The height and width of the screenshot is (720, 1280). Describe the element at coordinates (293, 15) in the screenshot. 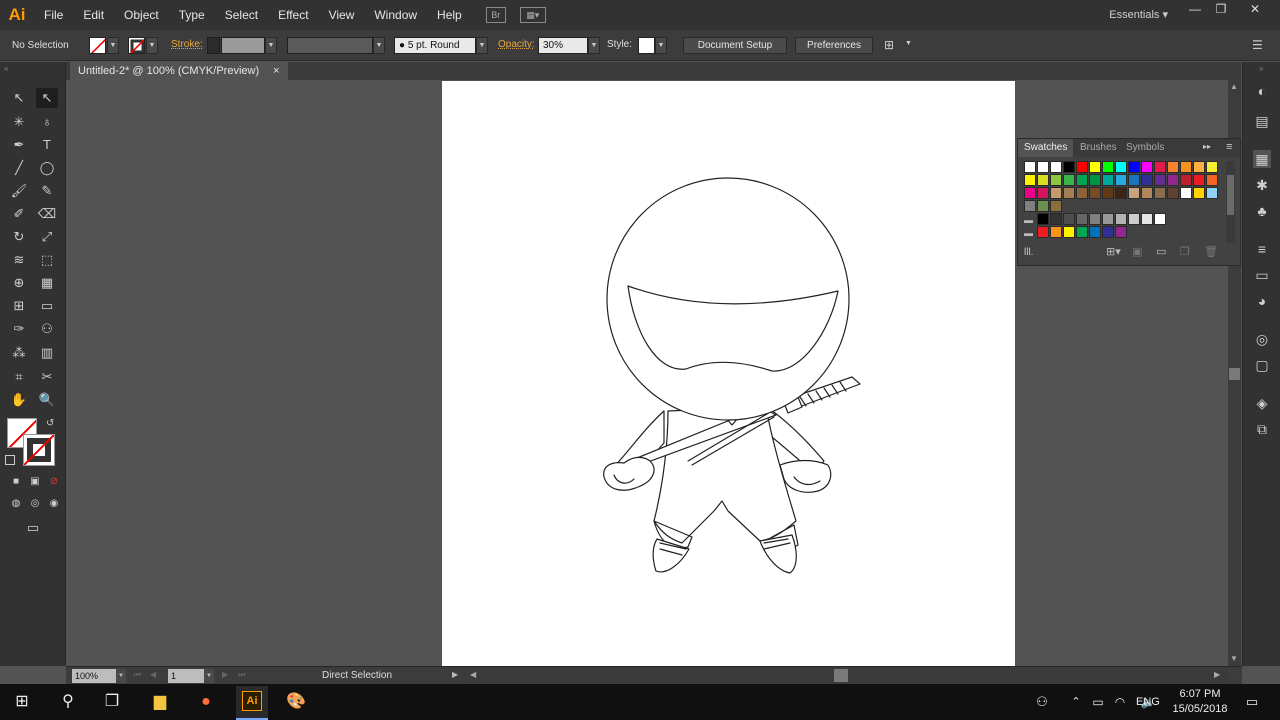

I see `menu-effect: Effect` at that location.